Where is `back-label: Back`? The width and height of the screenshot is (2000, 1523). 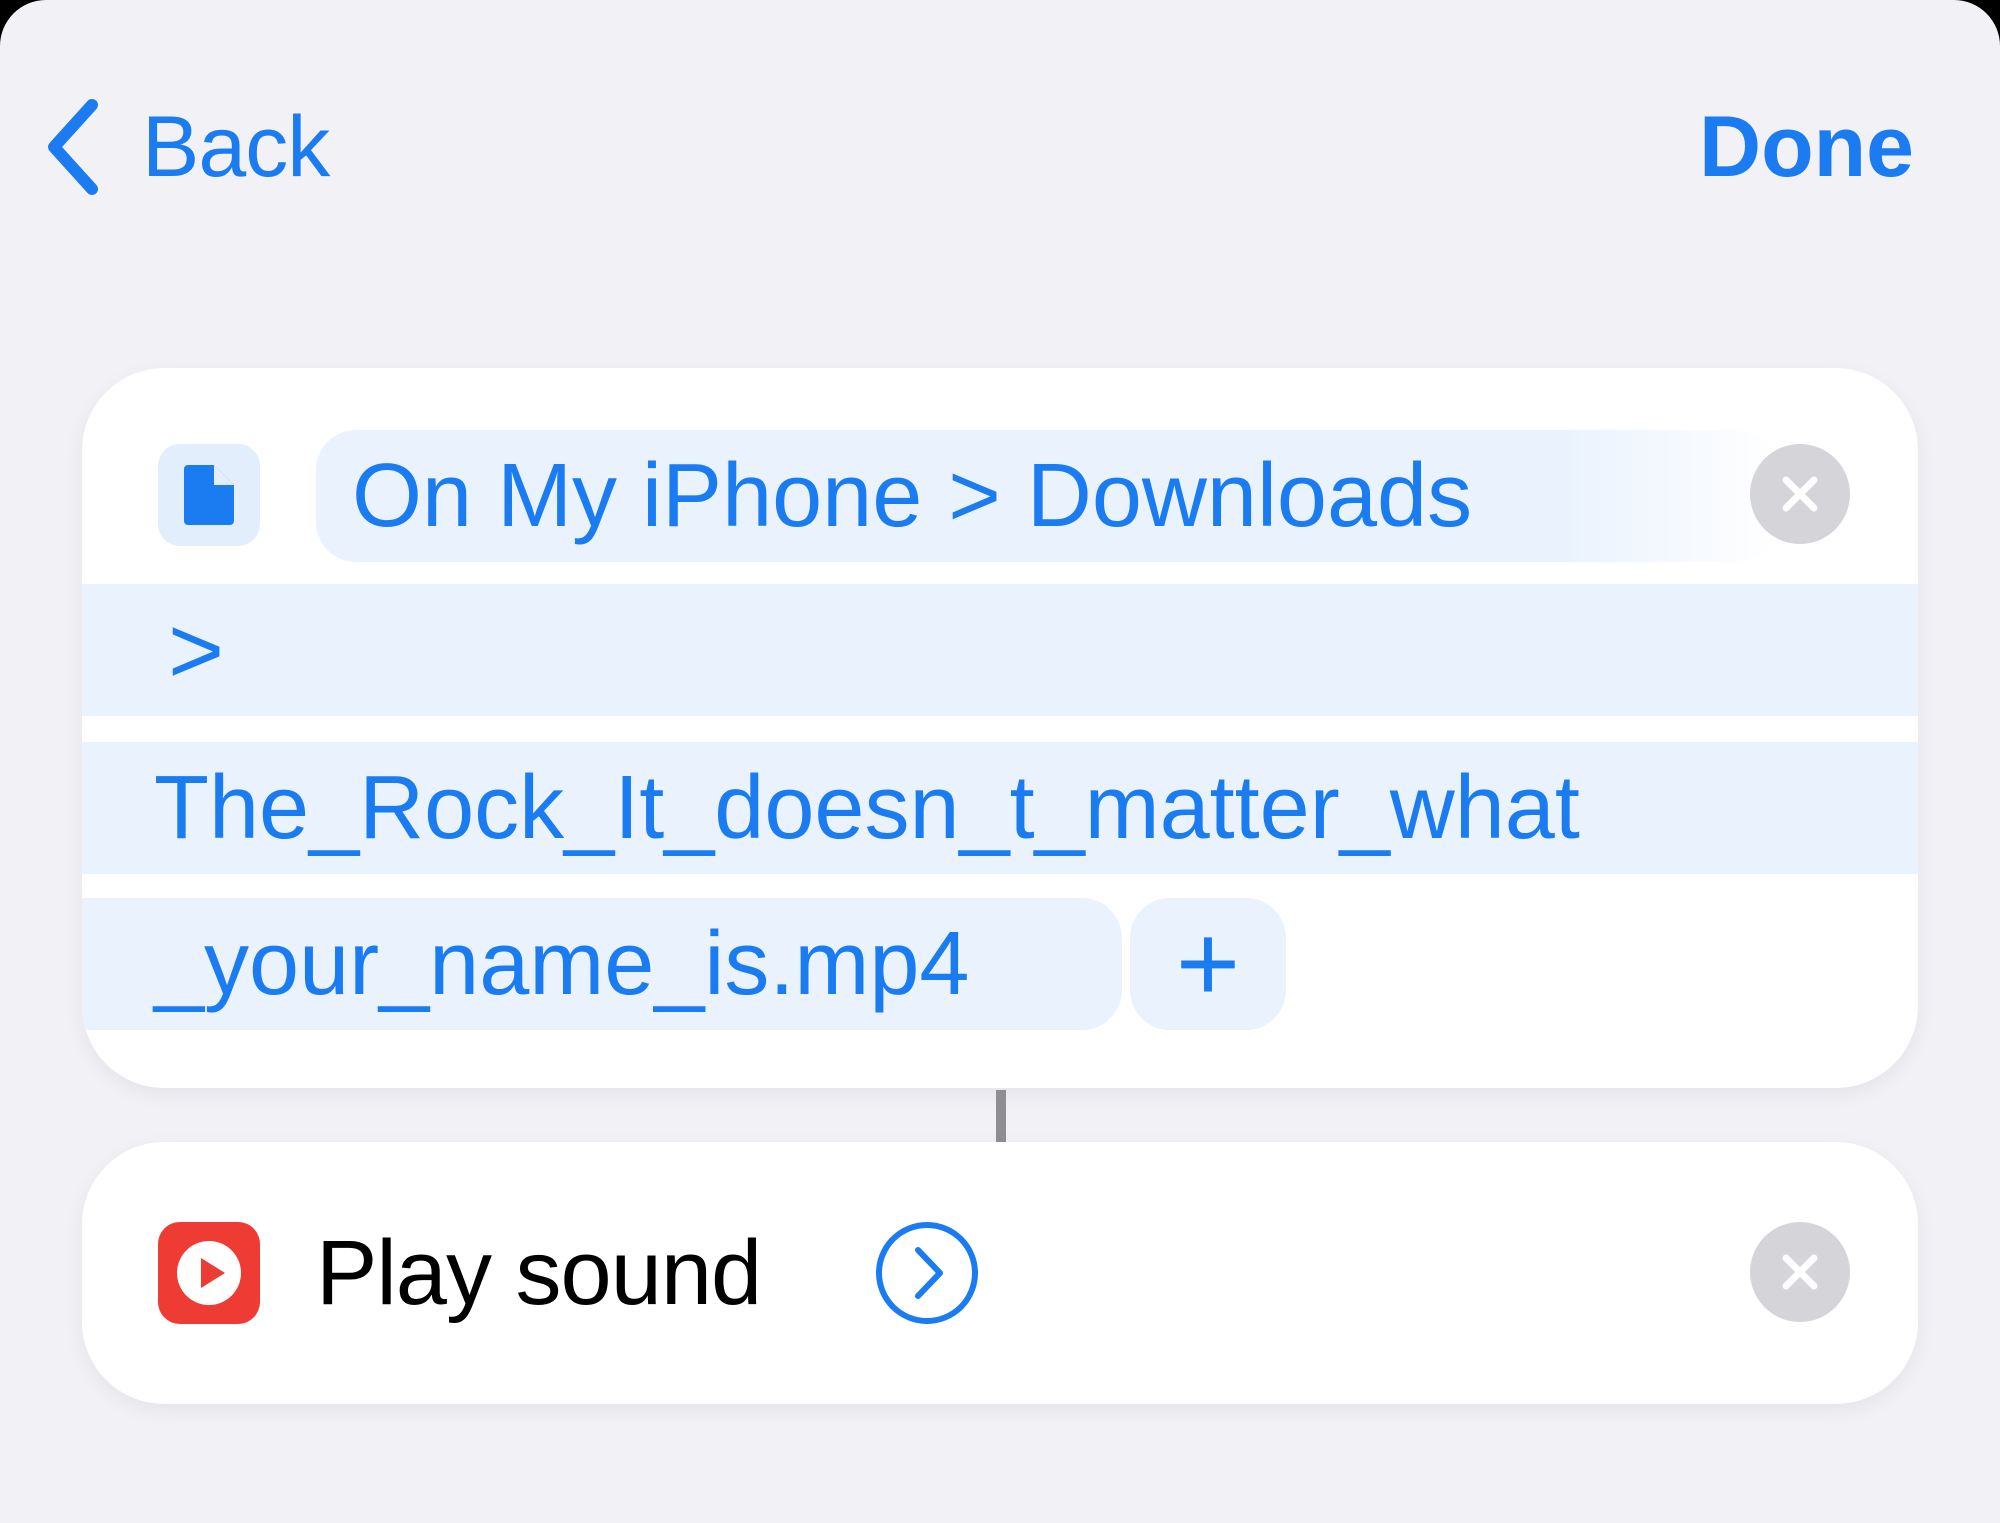
back-label: Back is located at coordinates (236, 146).